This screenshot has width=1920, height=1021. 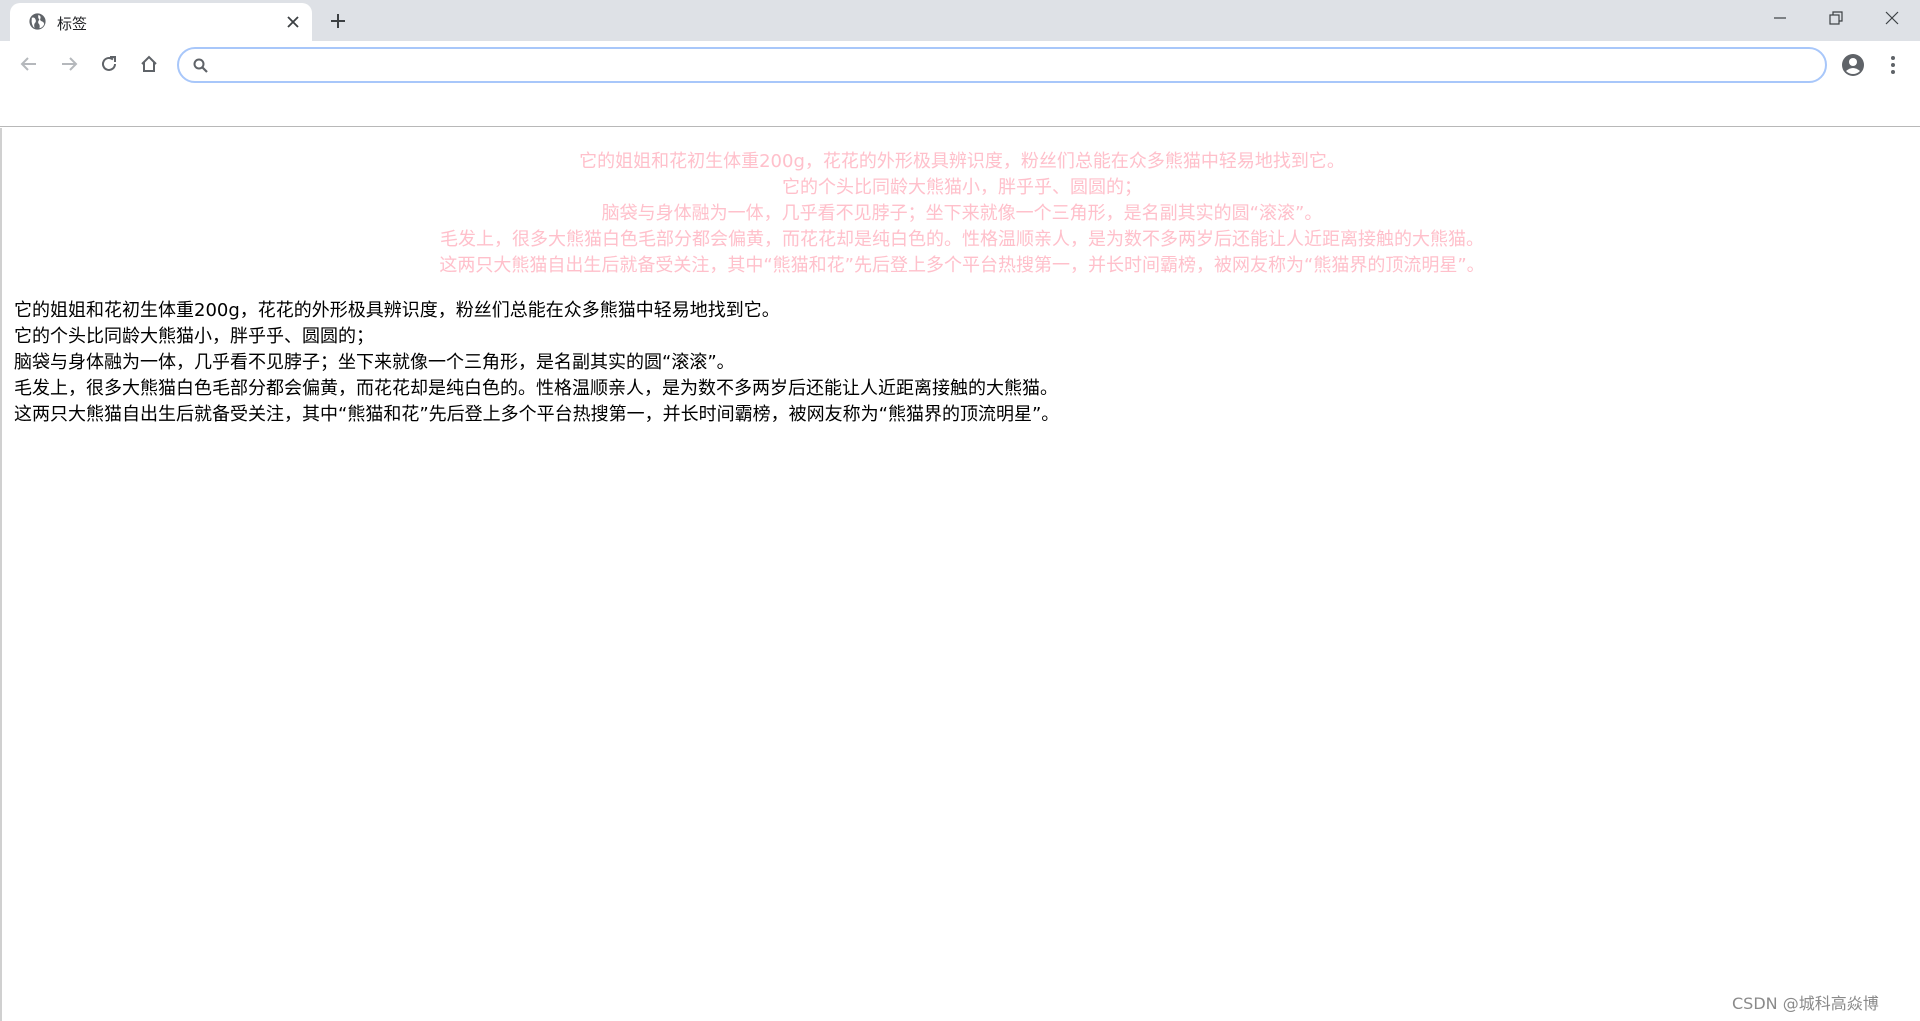 I want to click on address-bar, so click(x=1002, y=65).